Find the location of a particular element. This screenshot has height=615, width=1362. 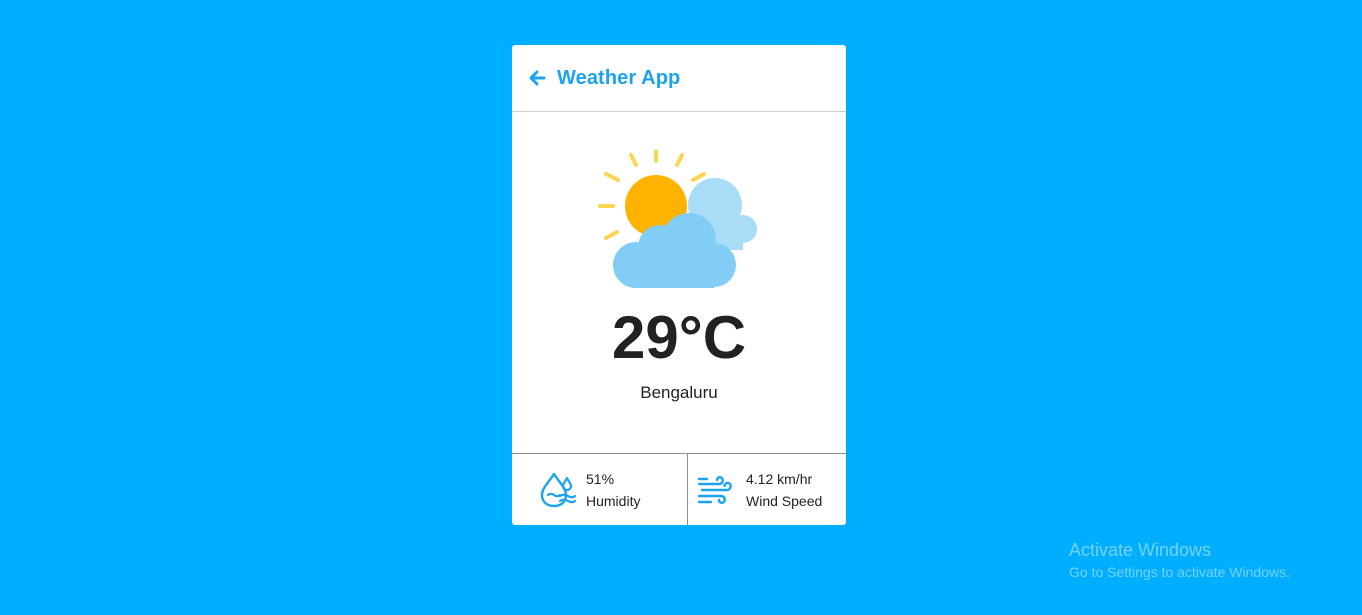

weather-stats: 51% Humidity 4.12 km/hr Wind Speed is located at coordinates (679, 489).